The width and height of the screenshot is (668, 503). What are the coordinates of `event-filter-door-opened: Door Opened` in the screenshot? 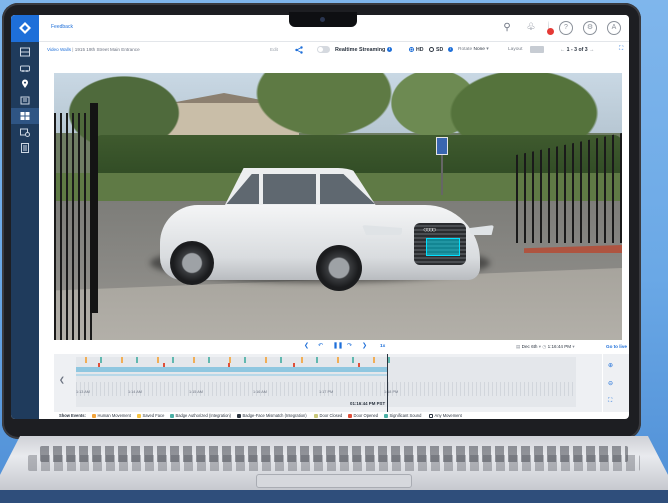 It's located at (363, 415).